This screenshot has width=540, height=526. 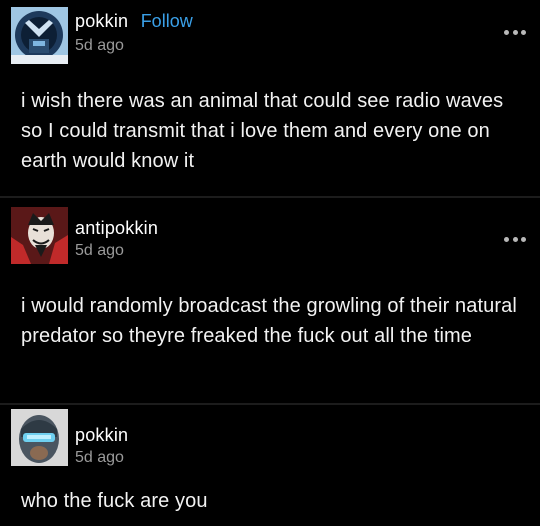 What do you see at coordinates (134, 22) in the screenshot?
I see `post-header: pokkin Follow` at bounding box center [134, 22].